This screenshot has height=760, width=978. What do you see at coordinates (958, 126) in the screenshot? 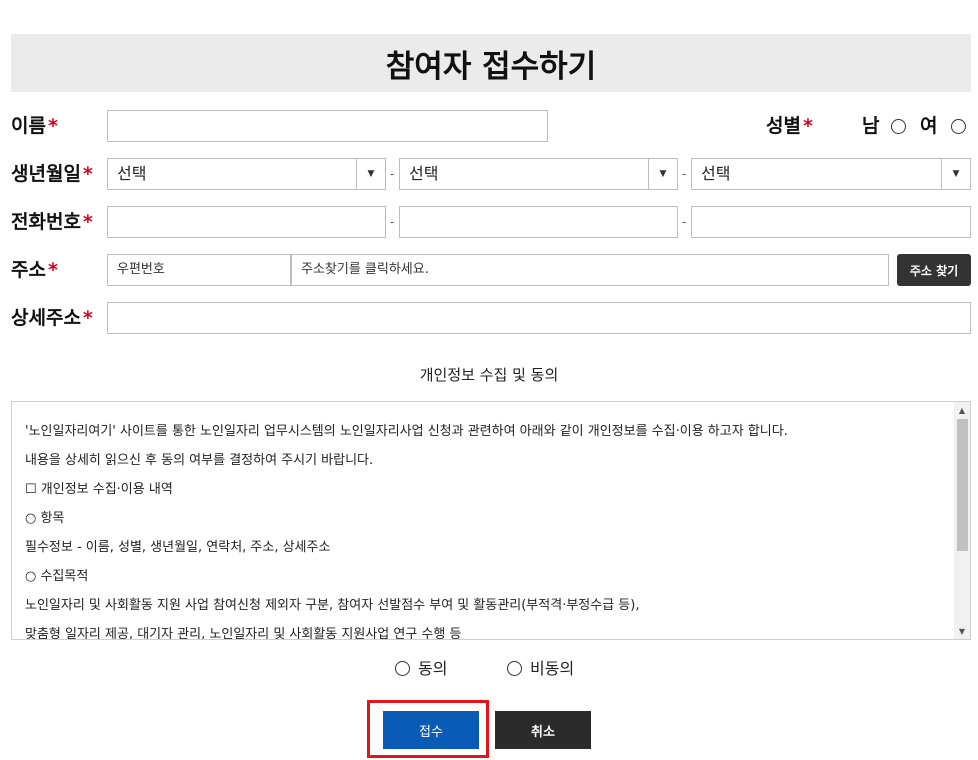
I see `gender-female-radio` at bounding box center [958, 126].